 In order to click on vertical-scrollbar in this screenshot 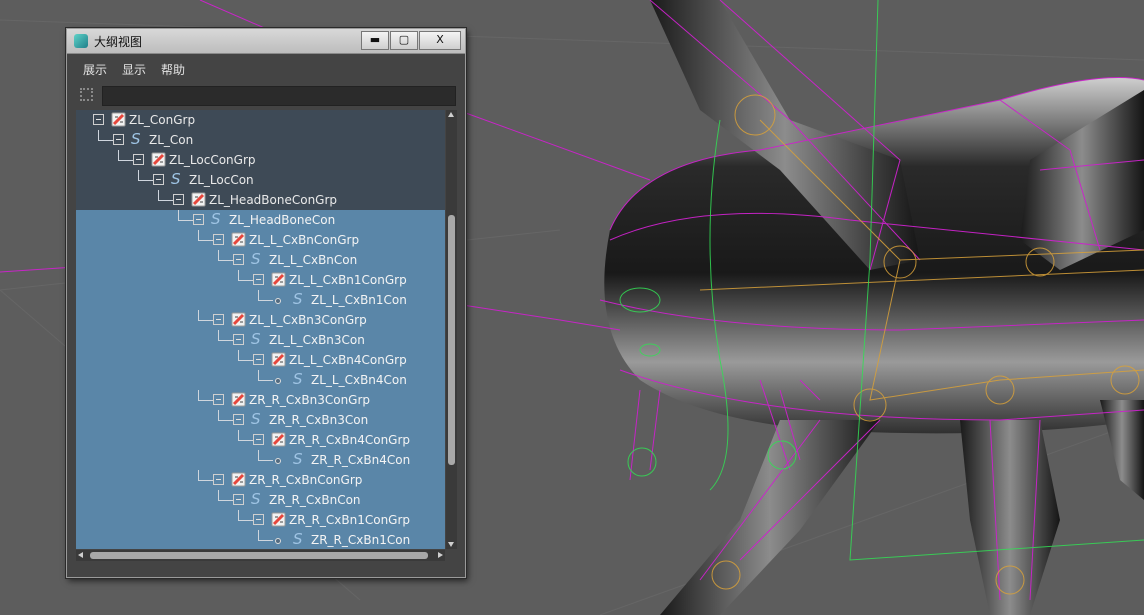, I will do `click(451, 329)`.